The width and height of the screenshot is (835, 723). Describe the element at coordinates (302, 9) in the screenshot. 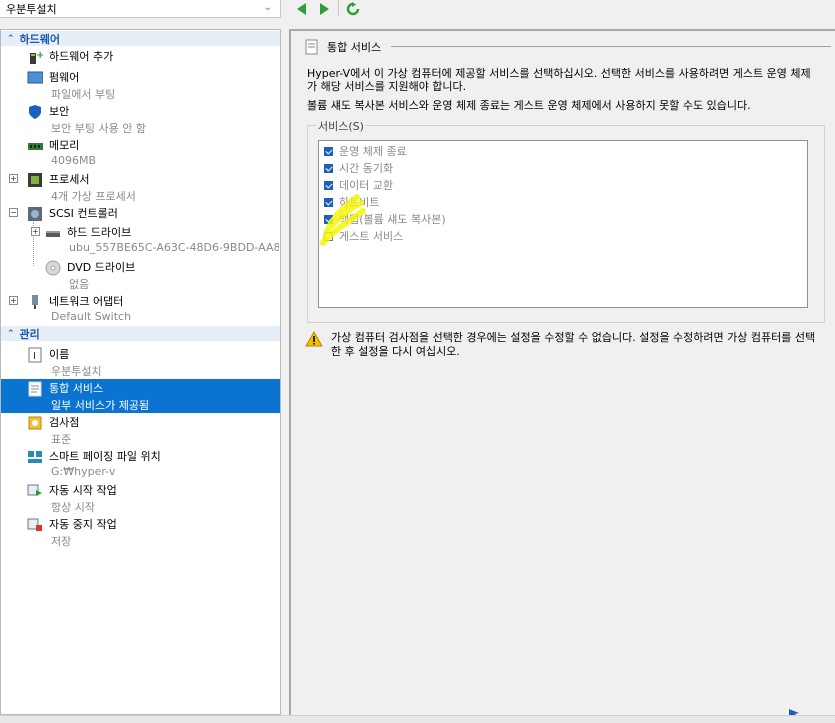

I see `arrow-left-icon` at that location.